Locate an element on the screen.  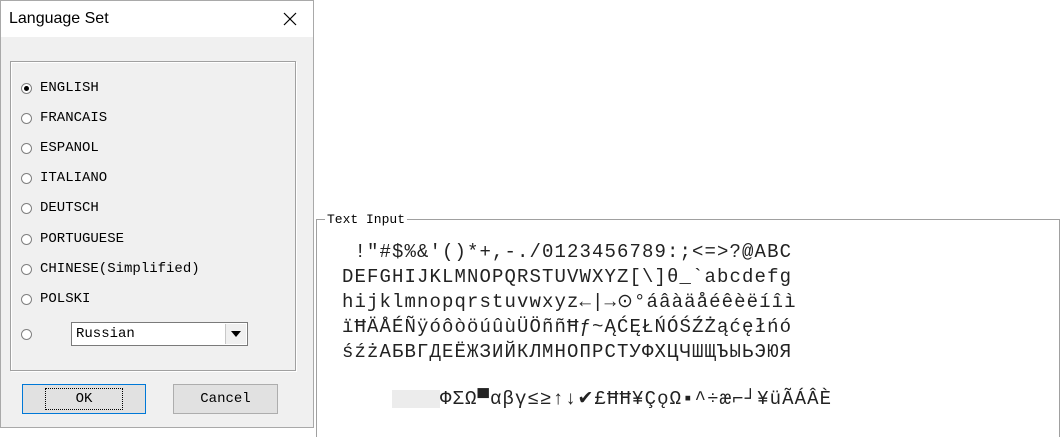
radio-polski: POLSKI is located at coordinates (55, 299).